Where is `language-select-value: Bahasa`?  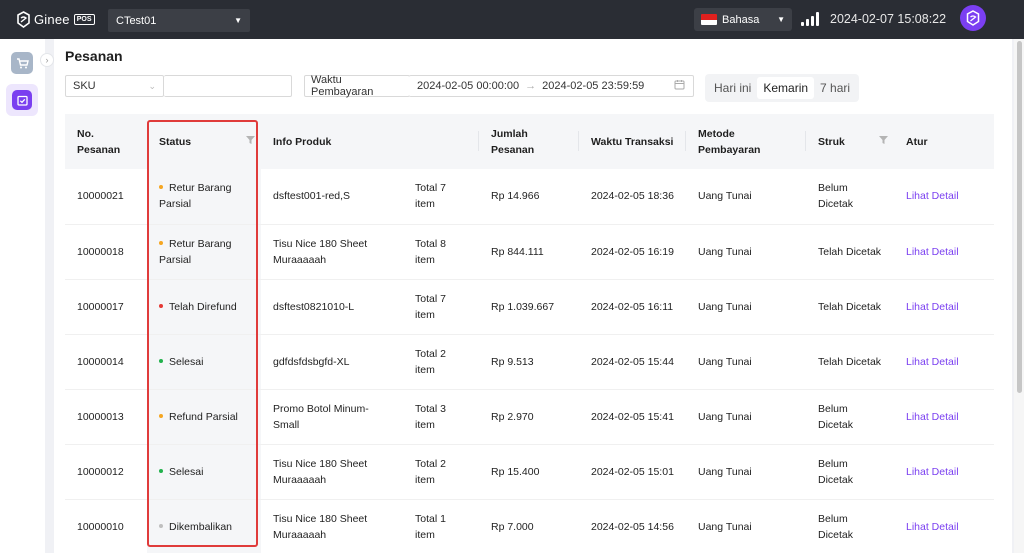 language-select-value: Bahasa is located at coordinates (741, 19).